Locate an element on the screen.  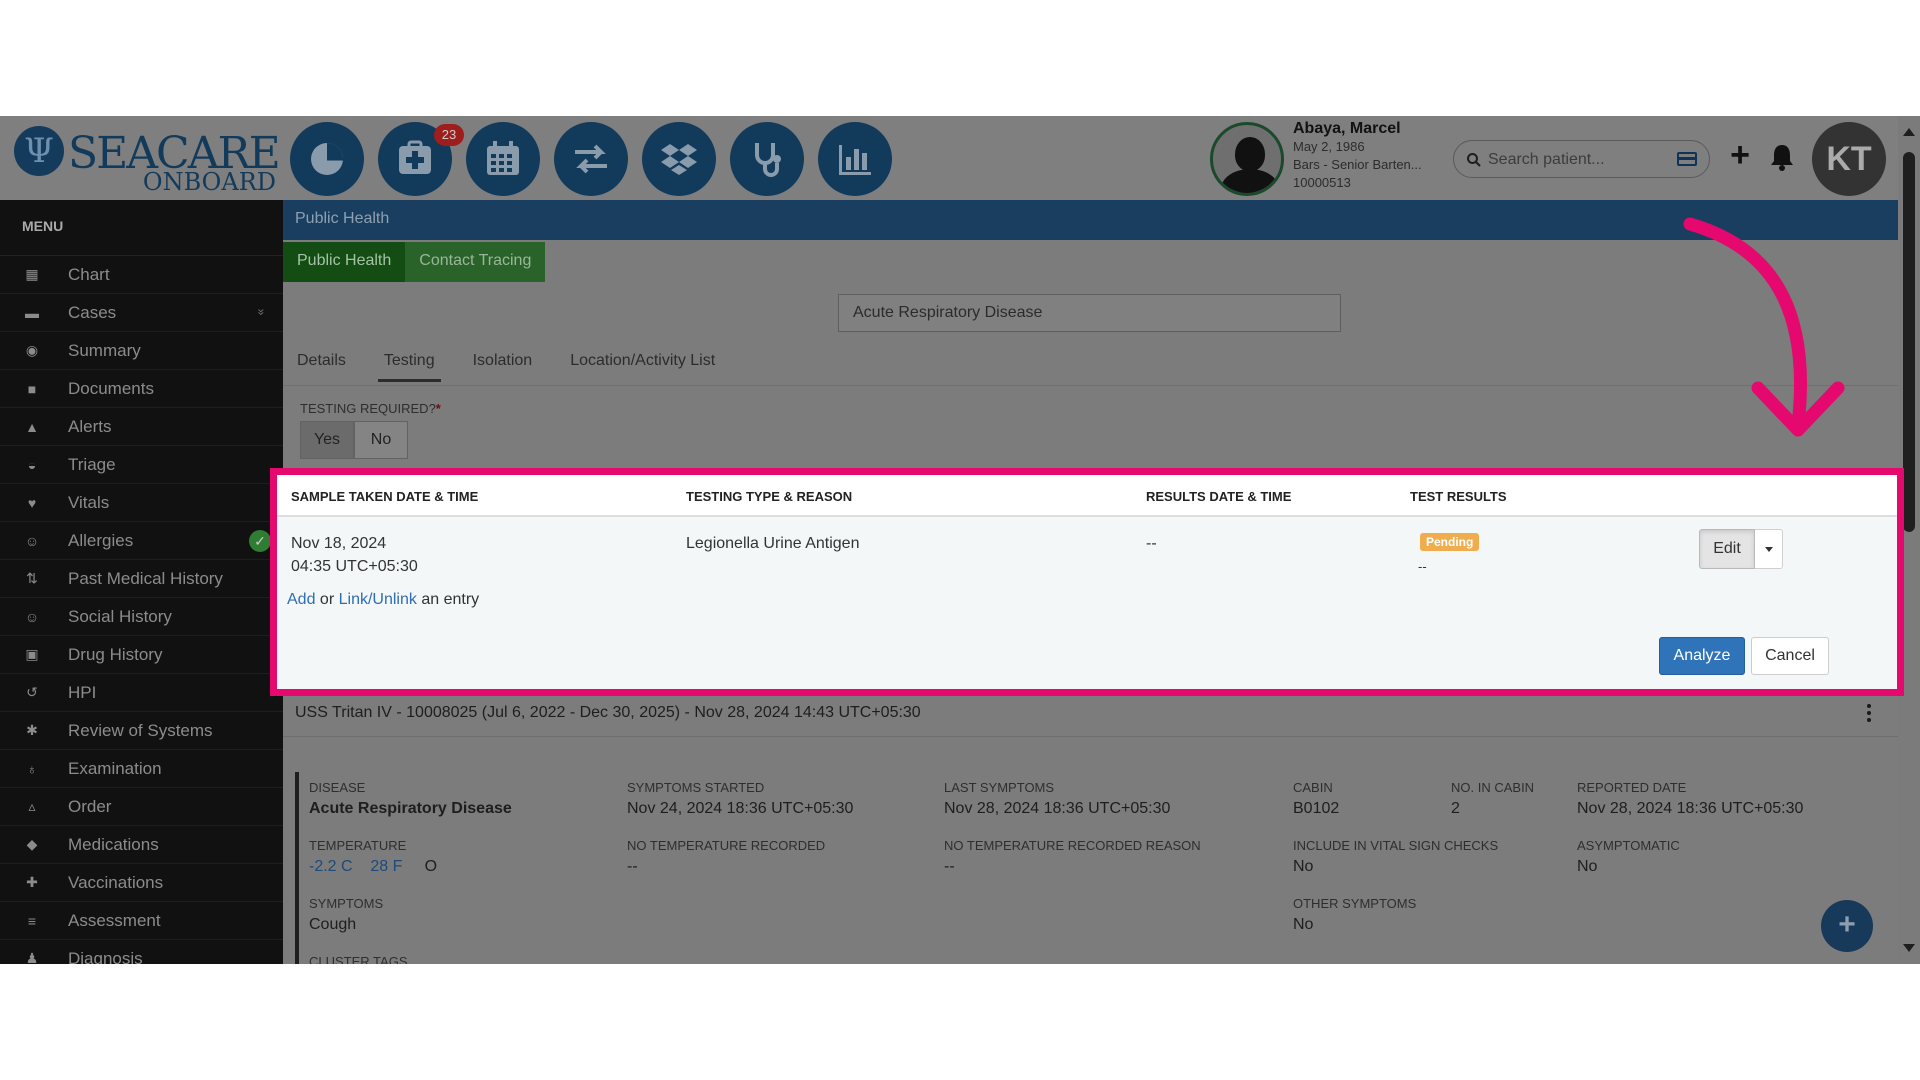
sidebar-item-label: Alerts is located at coordinates (90, 426).